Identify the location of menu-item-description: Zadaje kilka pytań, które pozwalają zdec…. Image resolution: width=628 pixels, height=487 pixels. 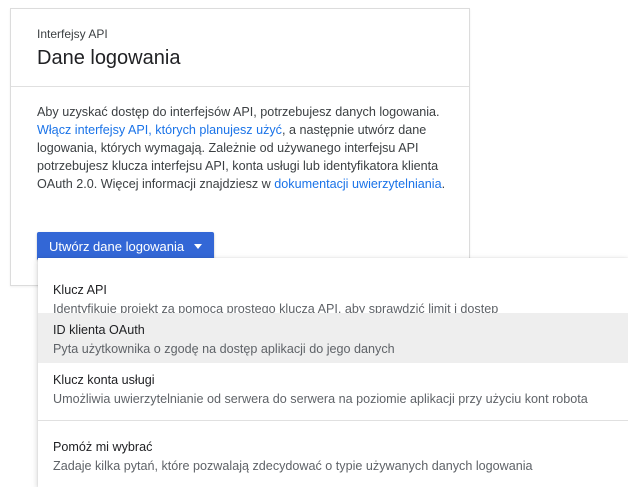
(293, 466).